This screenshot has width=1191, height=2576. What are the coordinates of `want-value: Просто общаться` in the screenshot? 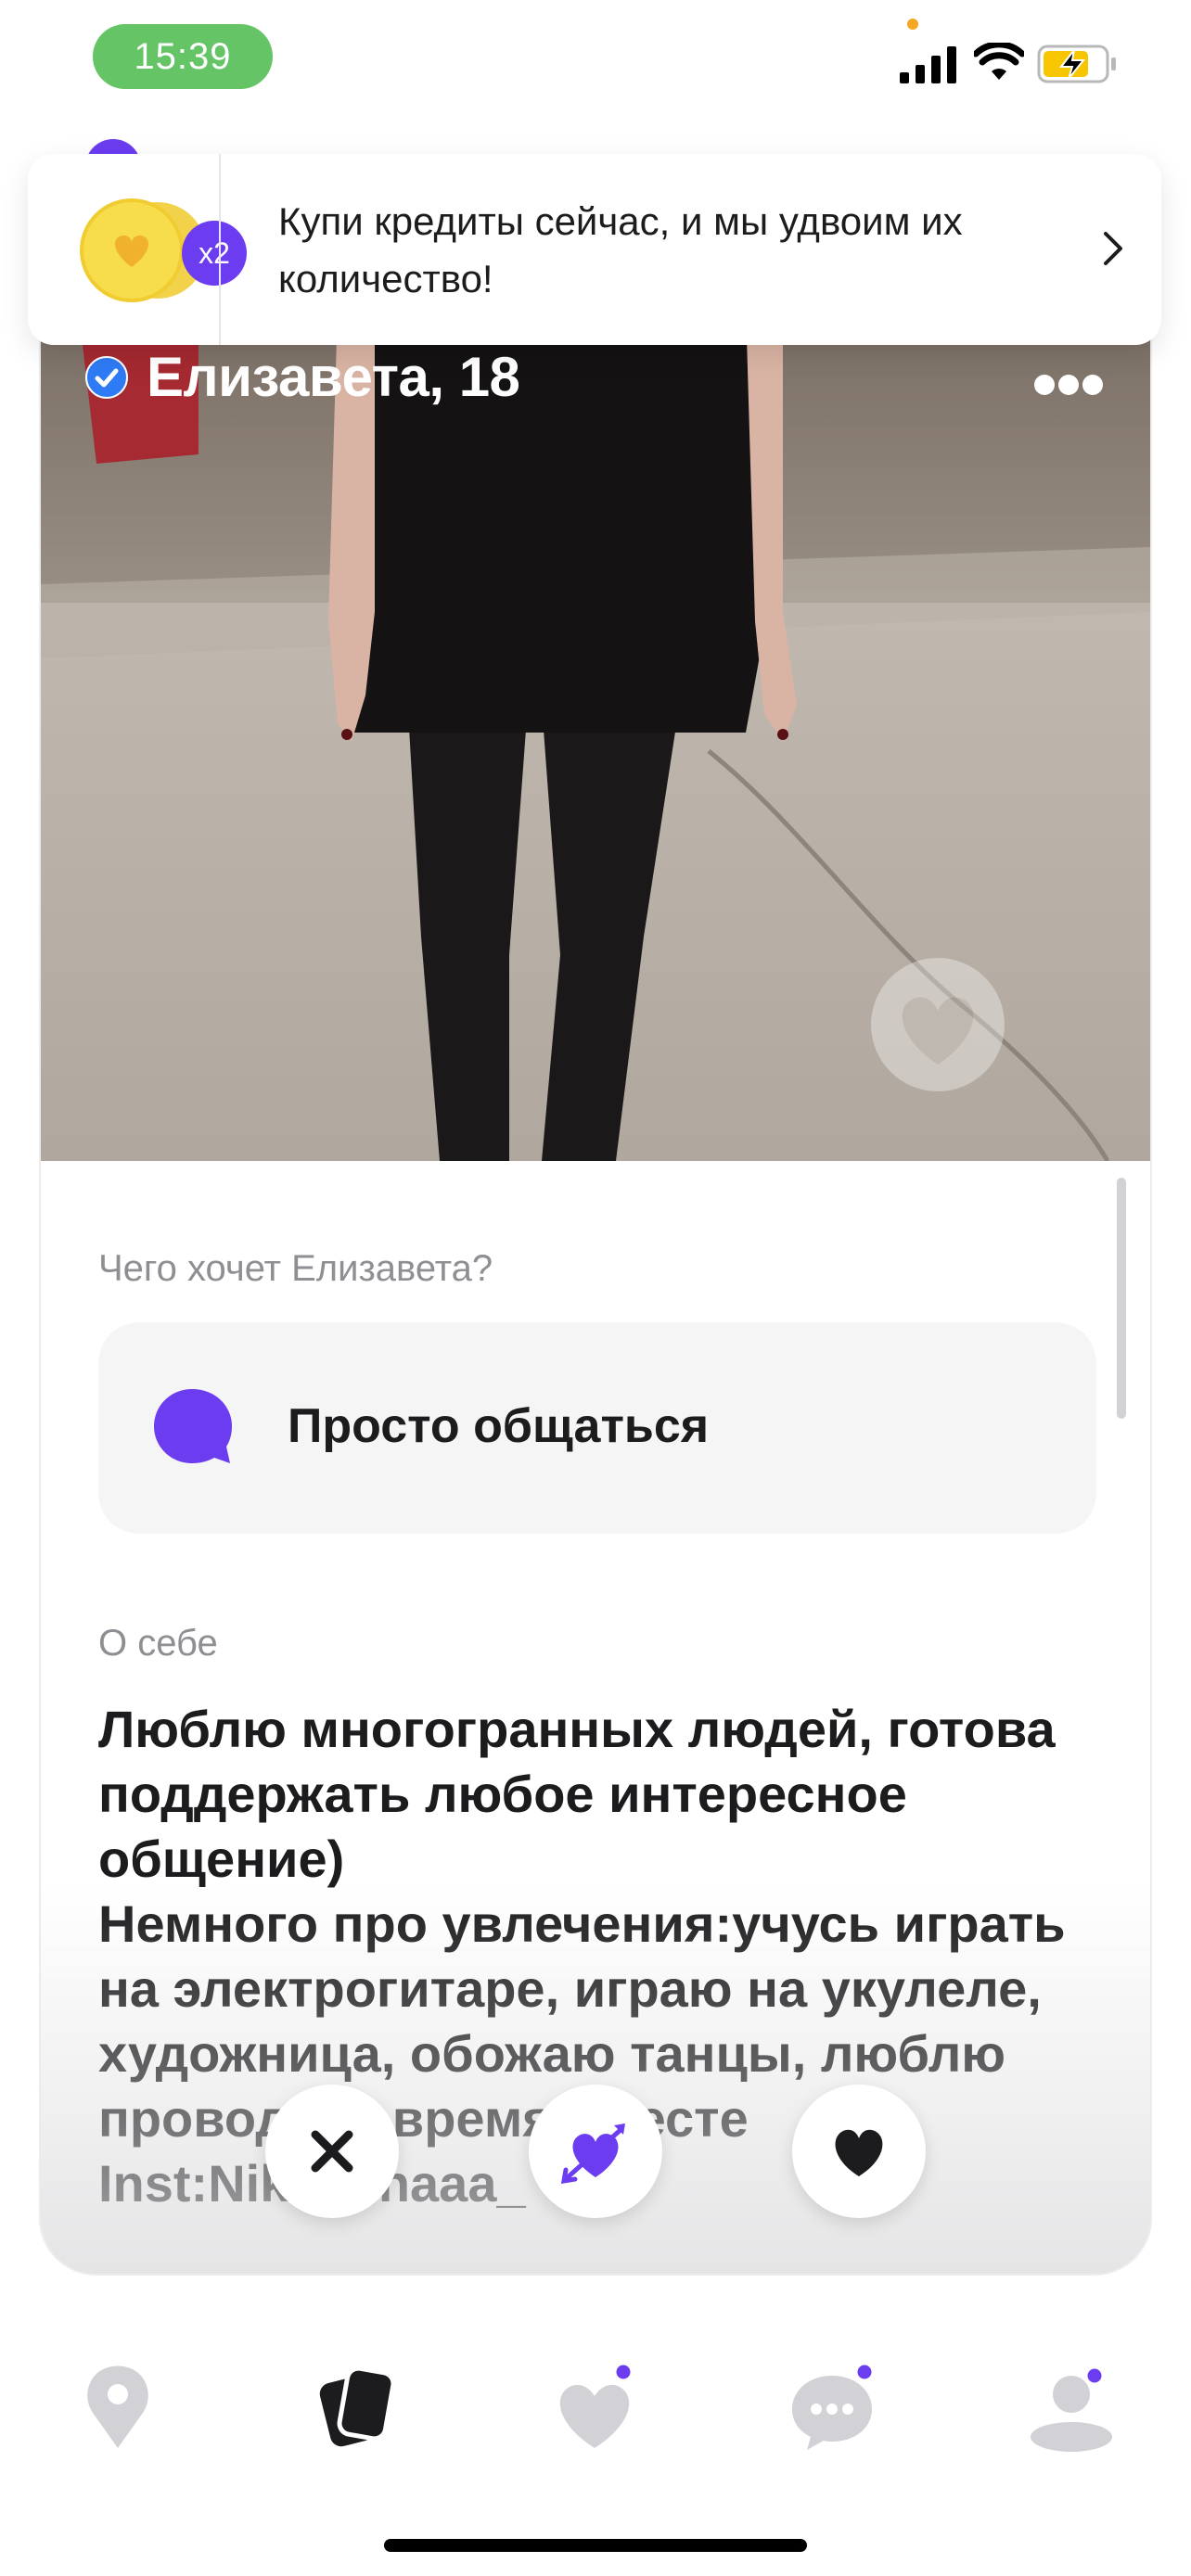 It's located at (499, 1426).